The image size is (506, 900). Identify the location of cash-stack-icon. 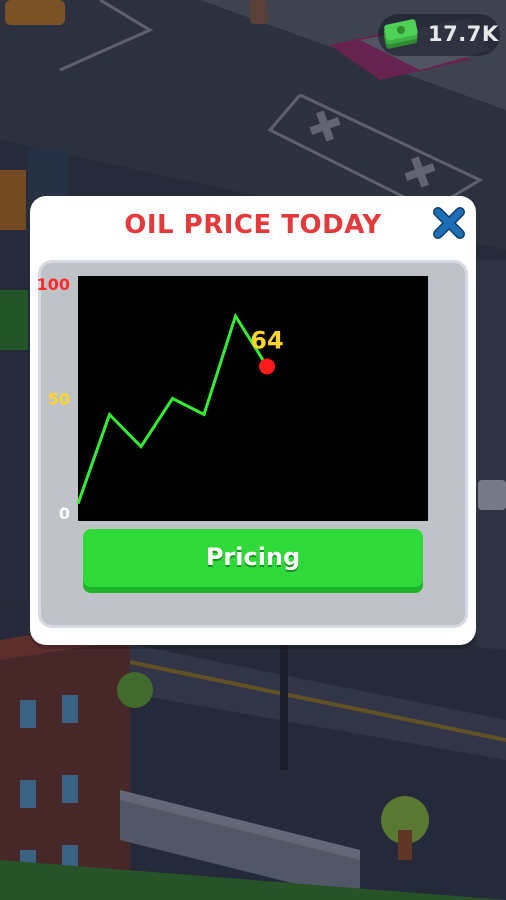
(400, 34).